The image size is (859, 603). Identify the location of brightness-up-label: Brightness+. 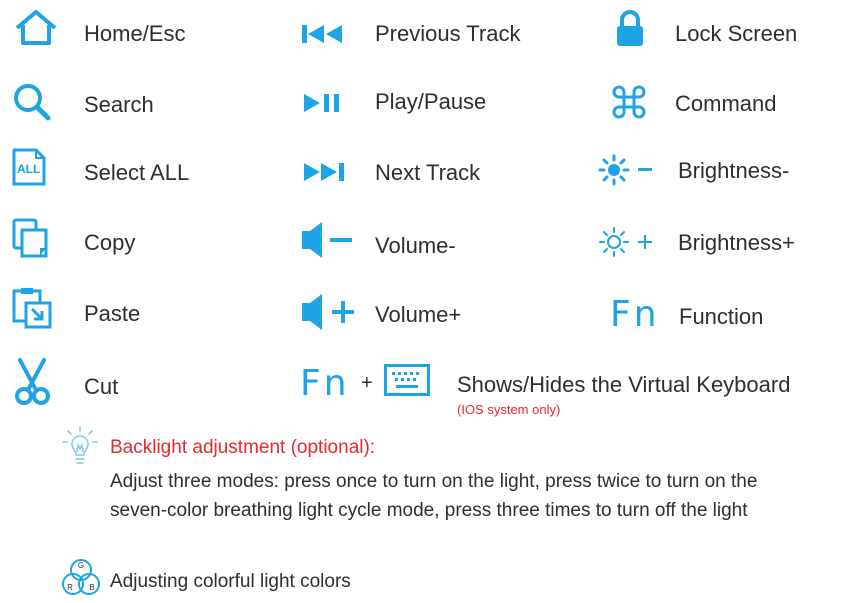
(736, 242).